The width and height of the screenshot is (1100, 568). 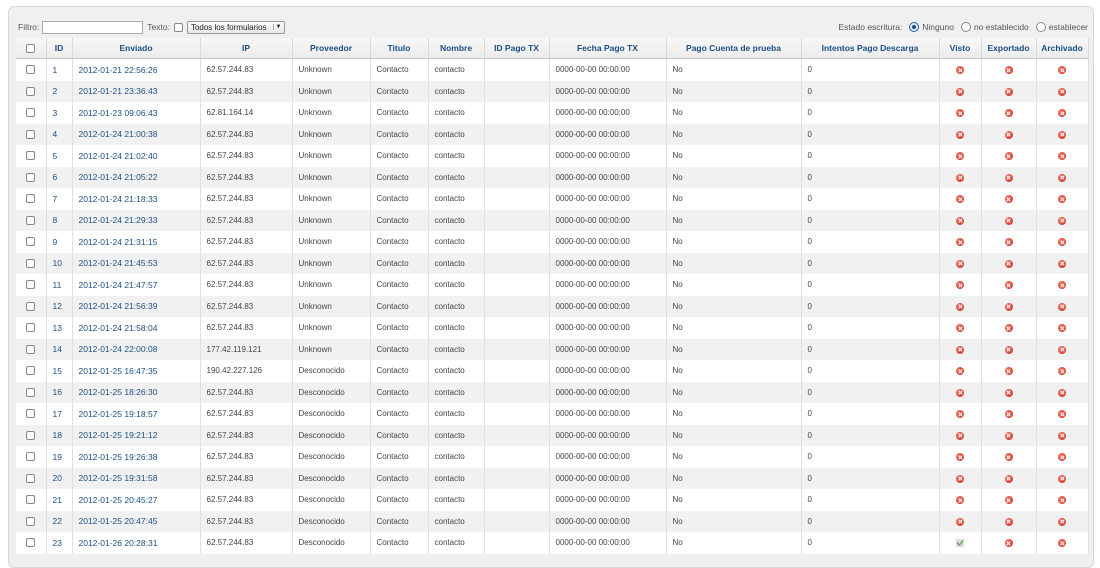 What do you see at coordinates (59, 521) in the screenshot?
I see `cell-id: 22` at bounding box center [59, 521].